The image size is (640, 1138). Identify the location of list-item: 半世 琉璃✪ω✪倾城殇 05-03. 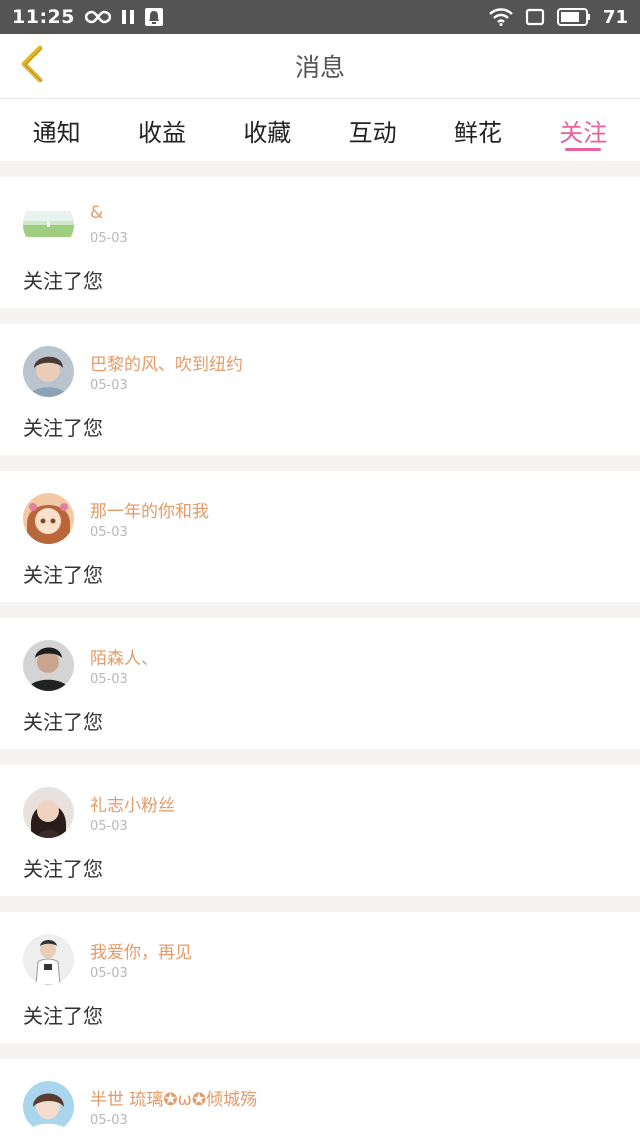
(320, 1098).